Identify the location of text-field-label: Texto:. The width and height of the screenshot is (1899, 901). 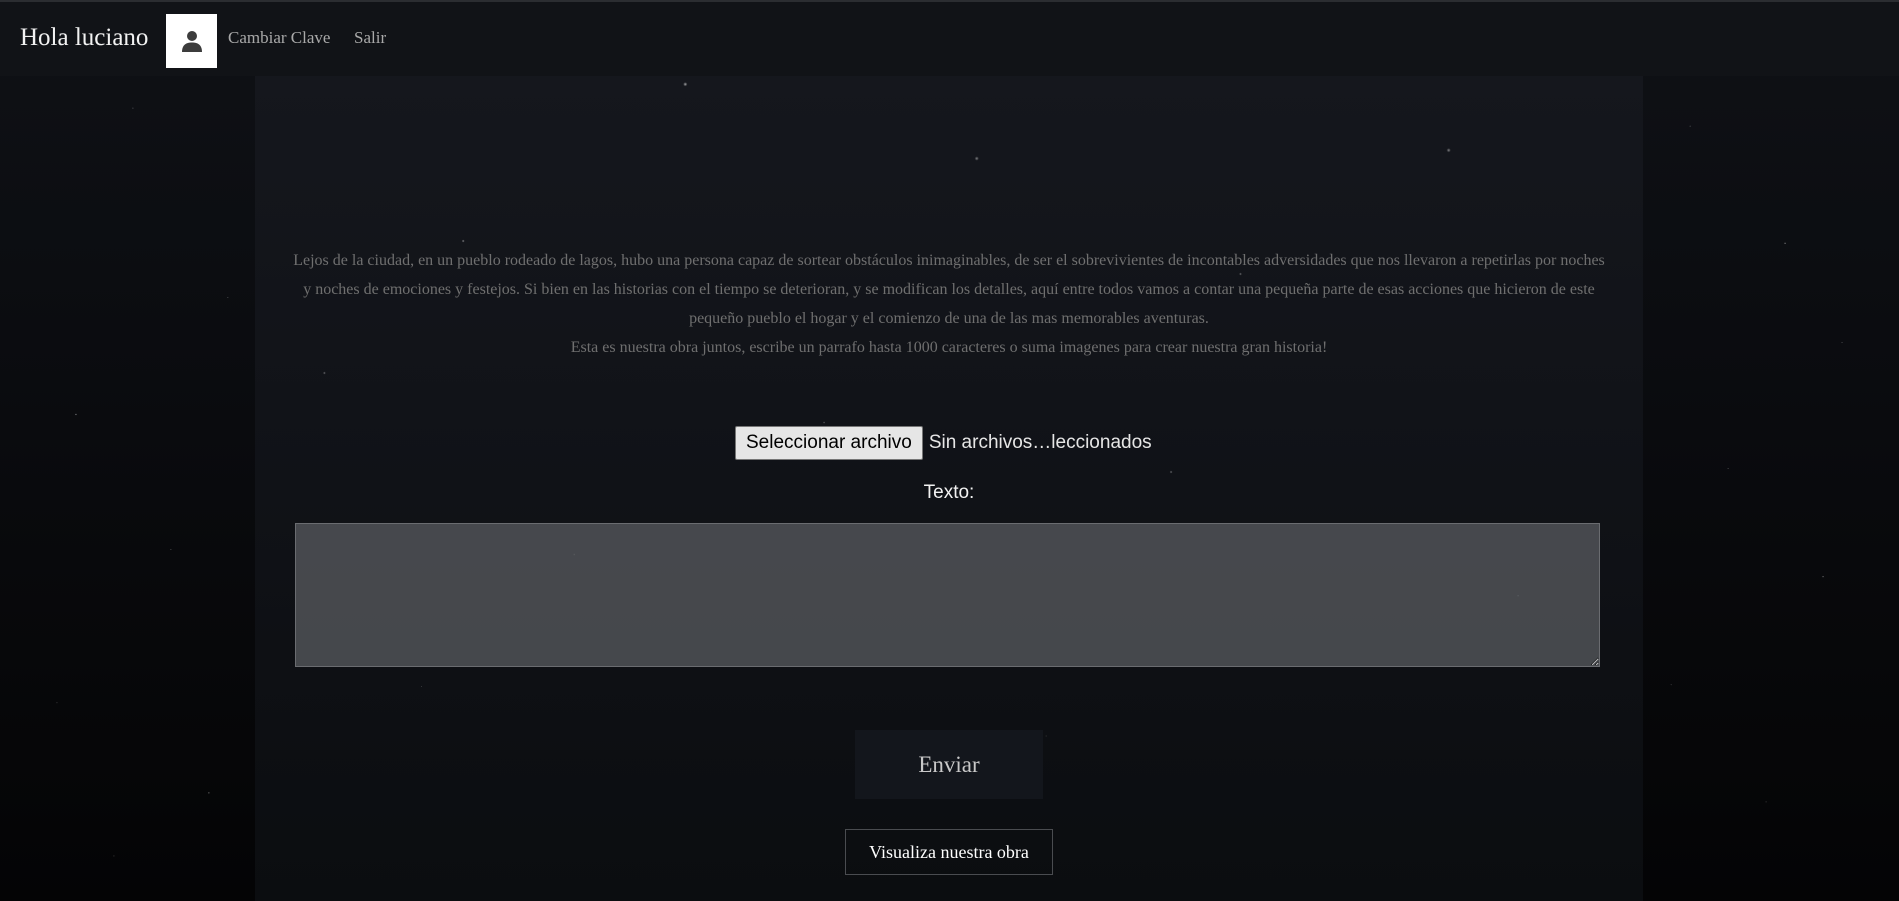
(949, 492).